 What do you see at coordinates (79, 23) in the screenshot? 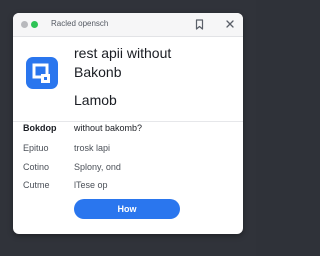
I see `address-bar: Racled opensch` at bounding box center [79, 23].